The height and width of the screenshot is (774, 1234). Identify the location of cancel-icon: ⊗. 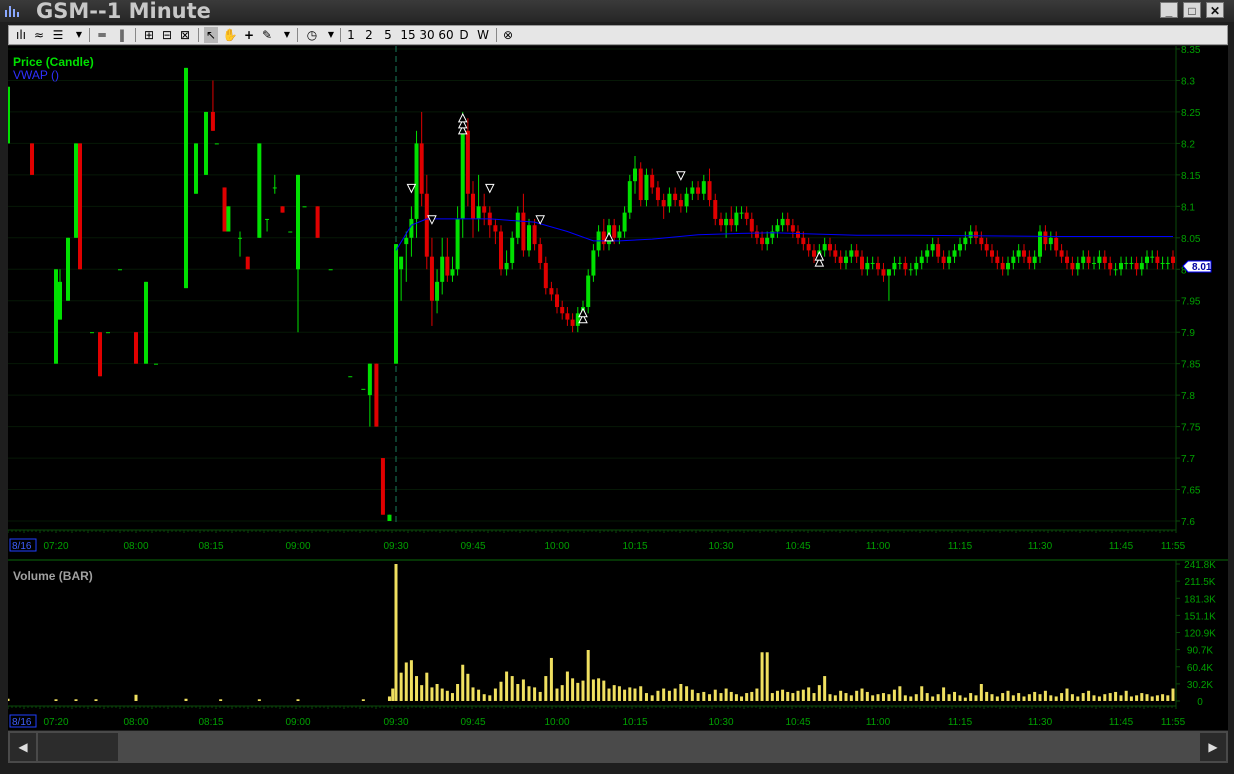
(508, 35).